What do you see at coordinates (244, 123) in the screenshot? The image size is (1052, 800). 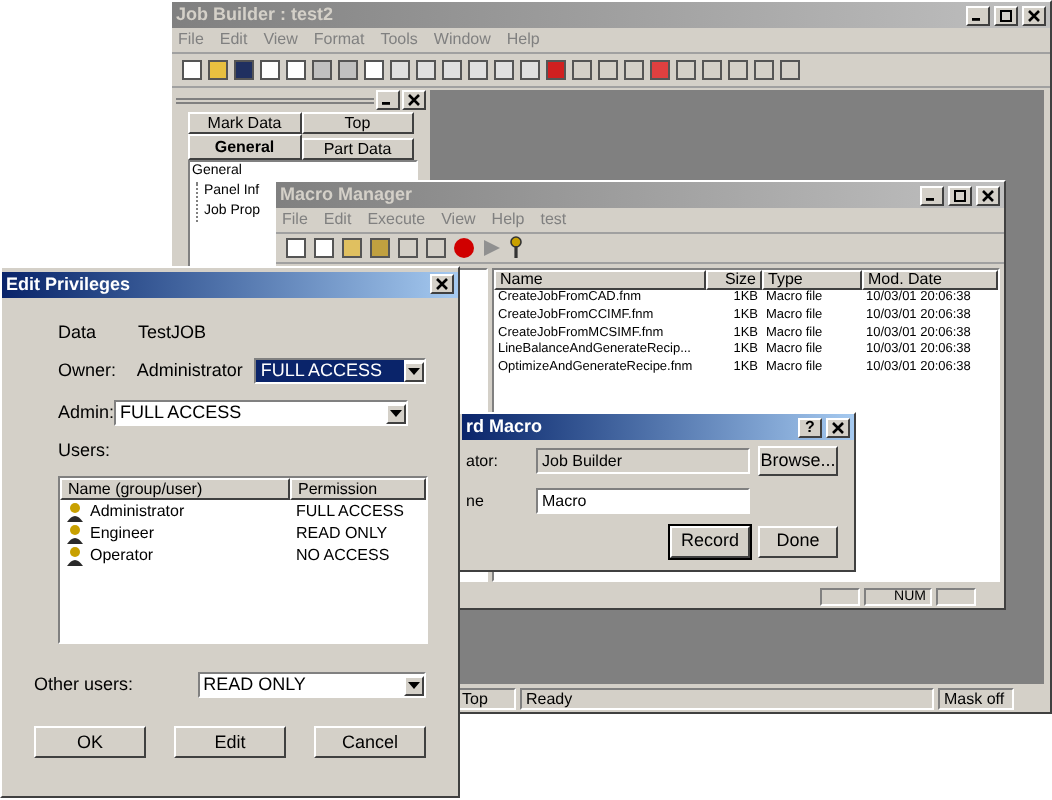 I see `panel-tab: Mark Data` at bounding box center [244, 123].